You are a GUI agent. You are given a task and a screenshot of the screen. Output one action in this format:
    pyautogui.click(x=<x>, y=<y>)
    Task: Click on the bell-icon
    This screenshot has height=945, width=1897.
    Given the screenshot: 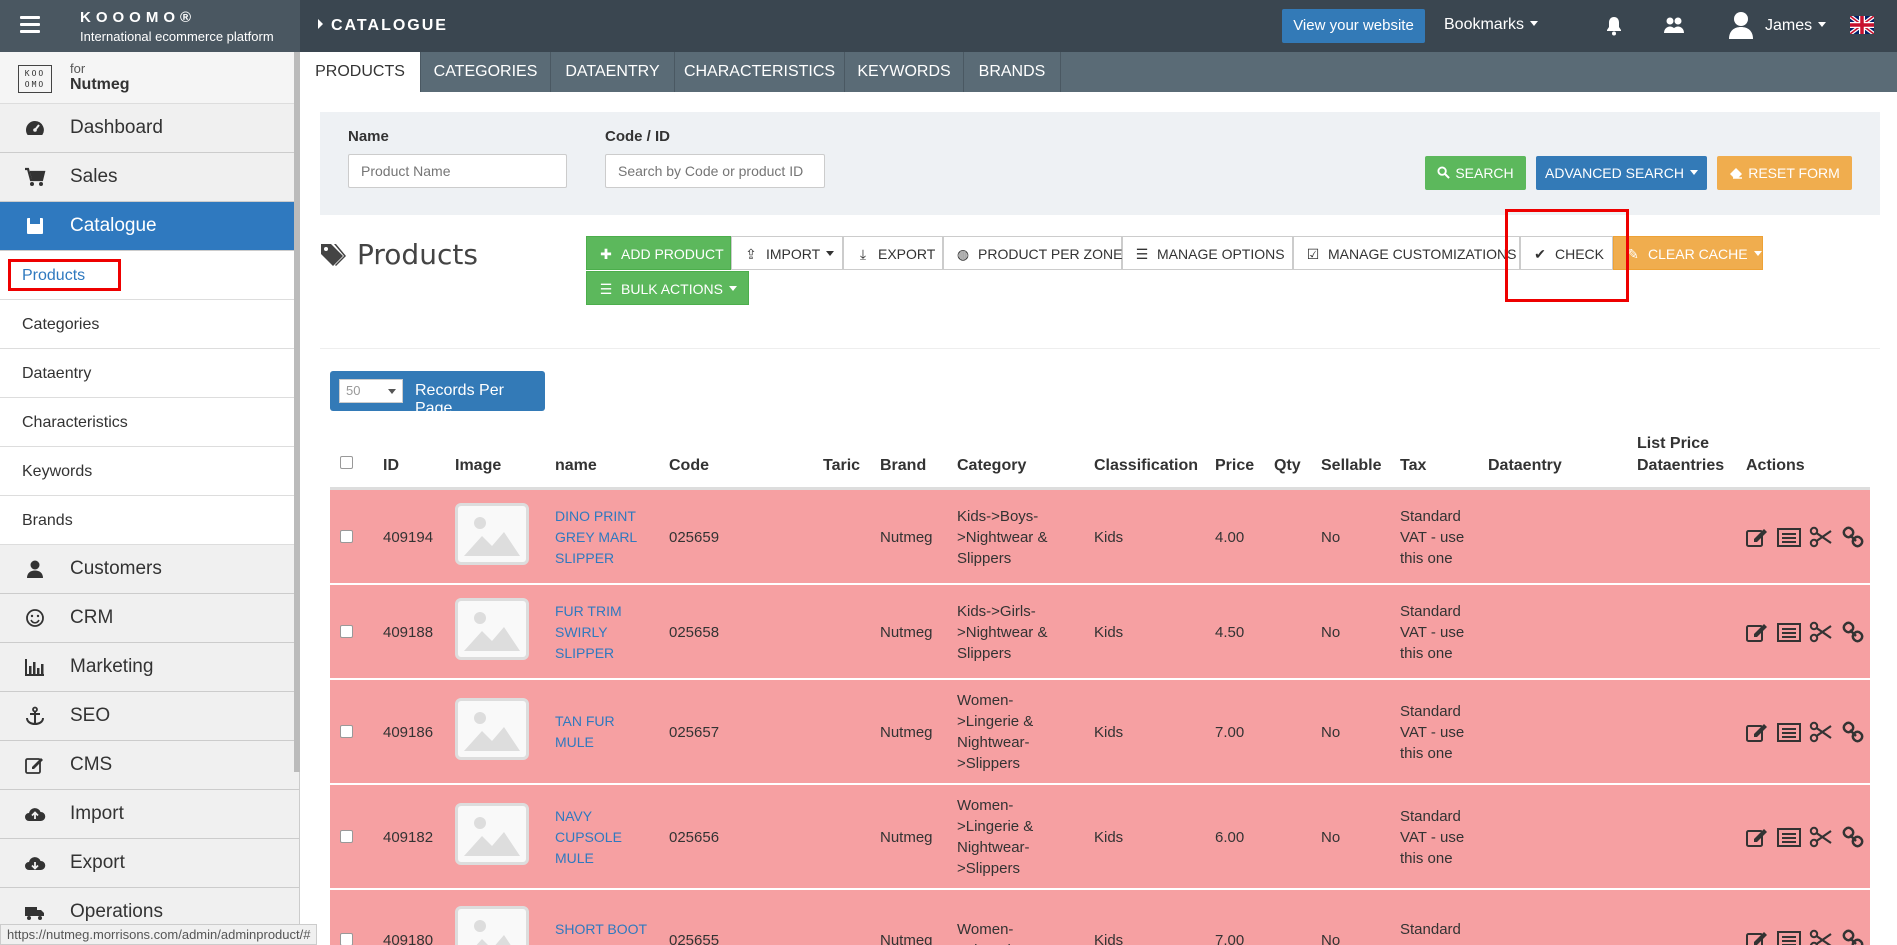 What is the action you would take?
    pyautogui.click(x=1614, y=26)
    